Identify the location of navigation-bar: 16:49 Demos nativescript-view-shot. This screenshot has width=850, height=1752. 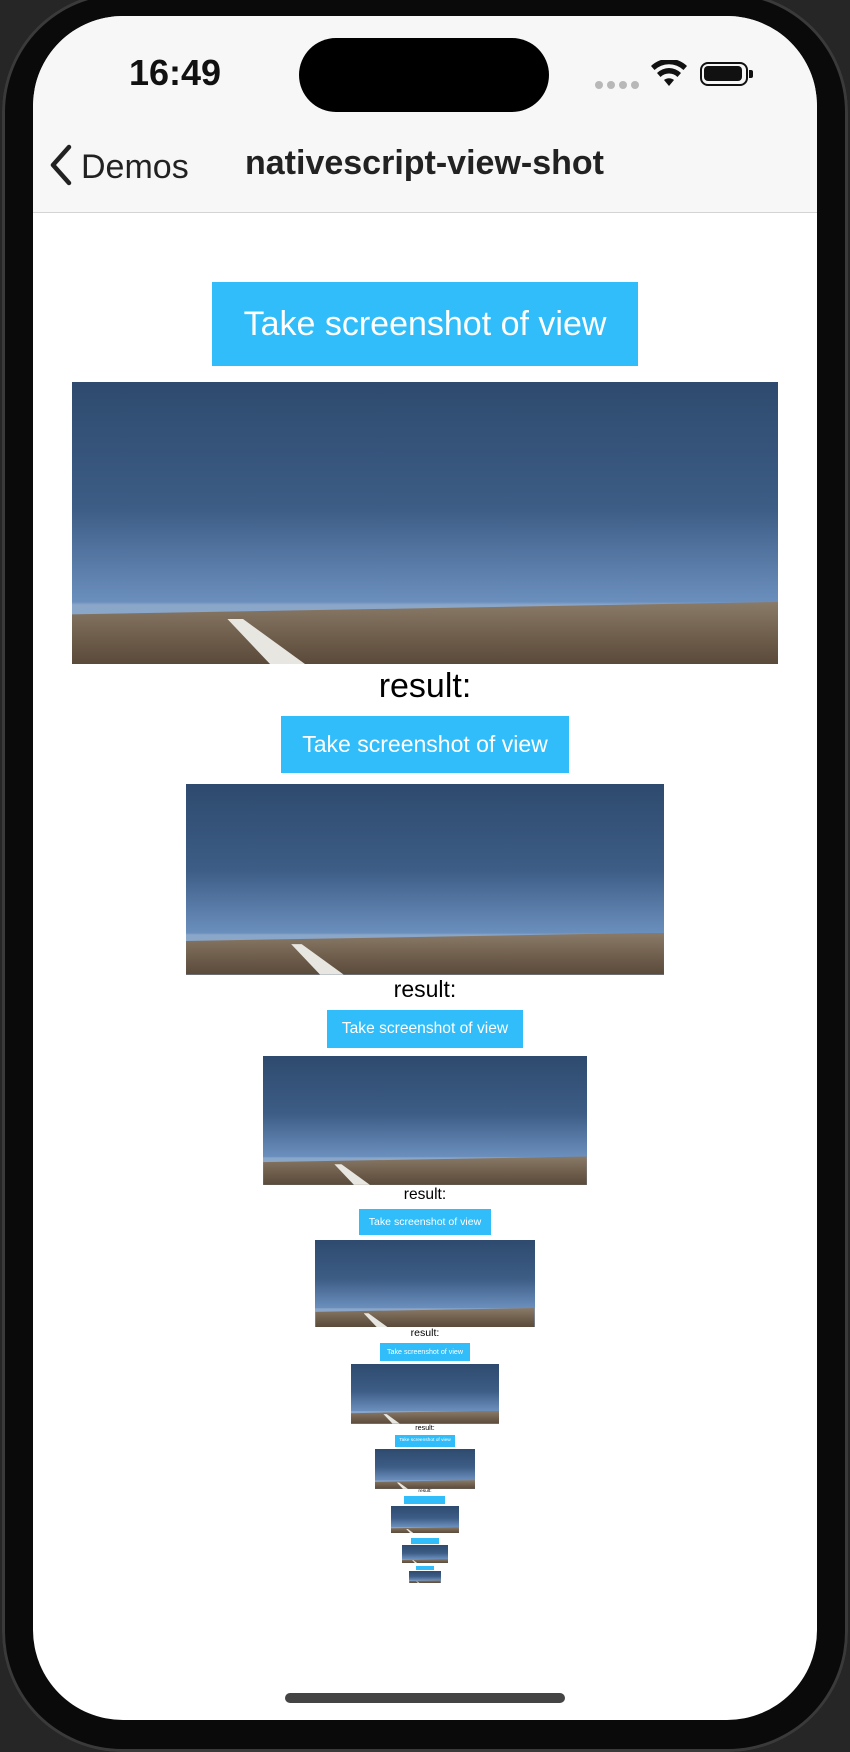
(425, 114).